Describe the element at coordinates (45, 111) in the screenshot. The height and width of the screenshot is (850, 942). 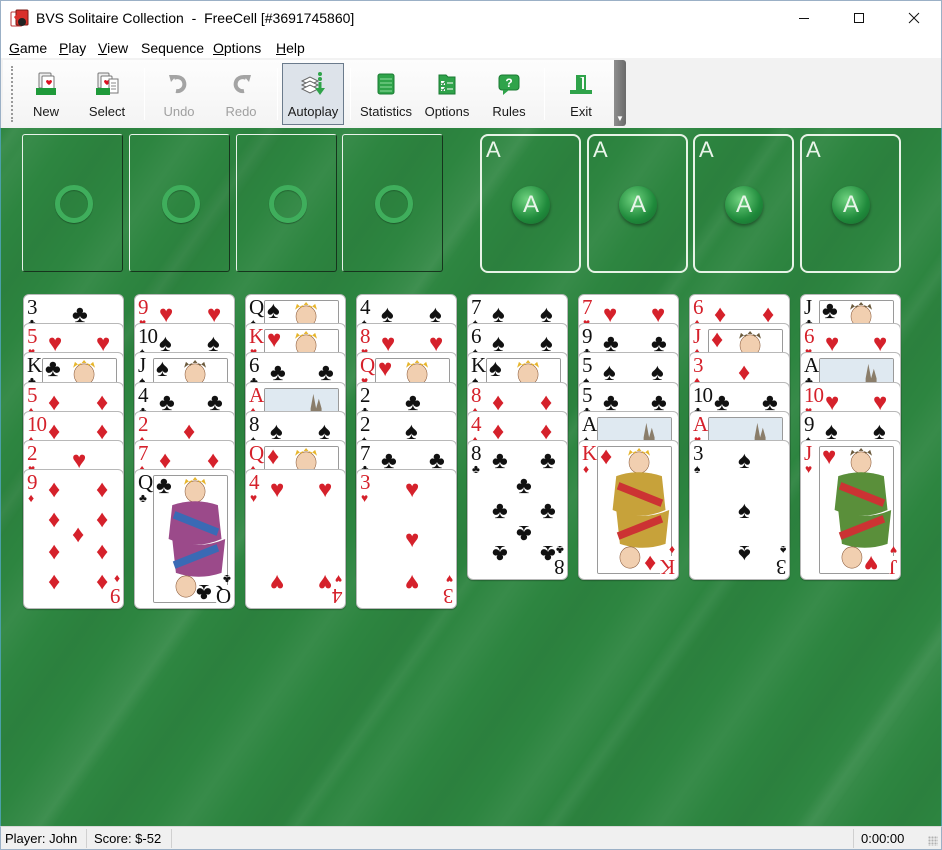
I see `new-button-label: New` at that location.